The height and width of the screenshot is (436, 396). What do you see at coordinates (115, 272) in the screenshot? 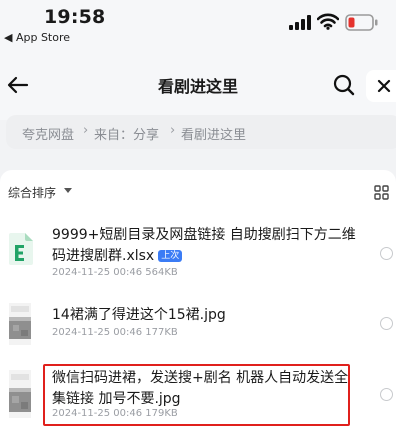
I see `file-meta: 2024-11-25 00:46 564KB` at bounding box center [115, 272].